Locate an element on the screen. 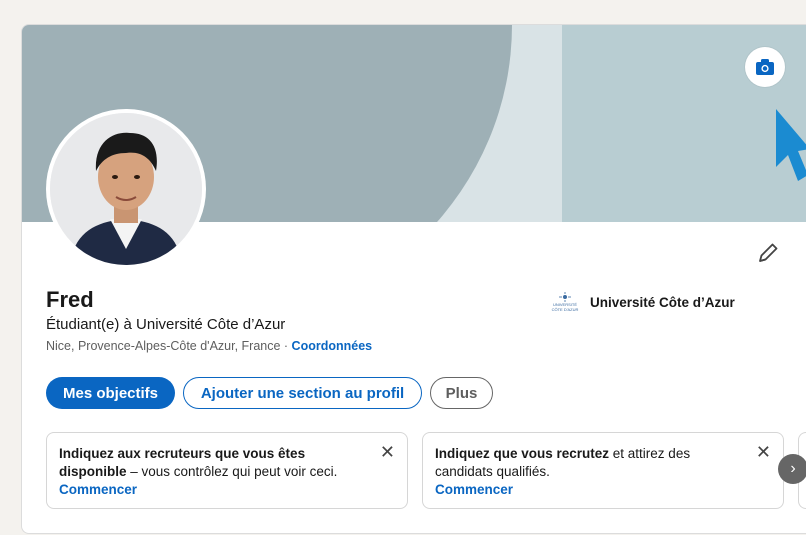  person-portrait-icon is located at coordinates (126, 189).